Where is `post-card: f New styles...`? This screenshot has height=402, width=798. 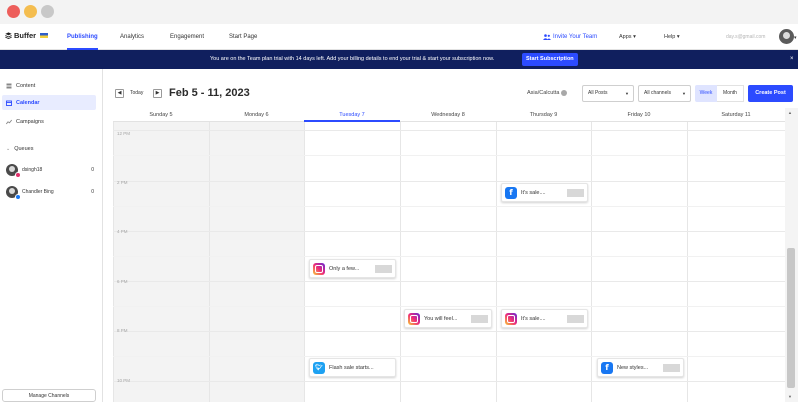 post-card: f New styles... is located at coordinates (640, 367).